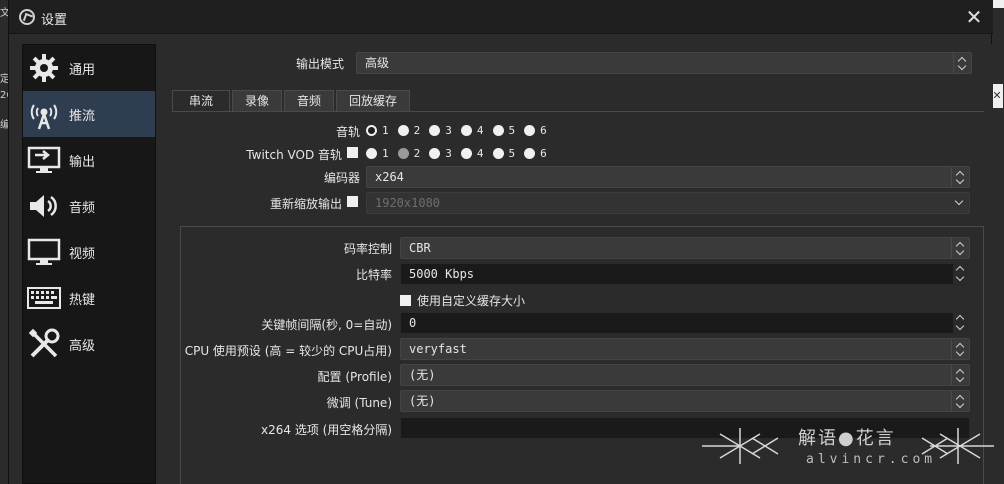 The height and width of the screenshot is (484, 1004). I want to click on sidebar-item-advanced: 高级, so click(89, 344).